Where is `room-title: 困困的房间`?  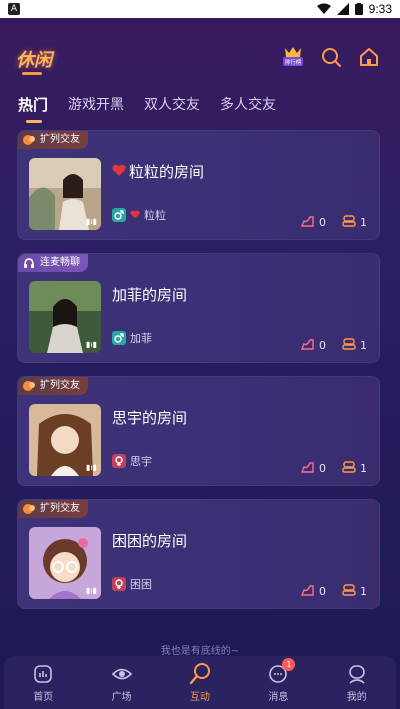
room-title: 困困的房间 is located at coordinates (150, 541).